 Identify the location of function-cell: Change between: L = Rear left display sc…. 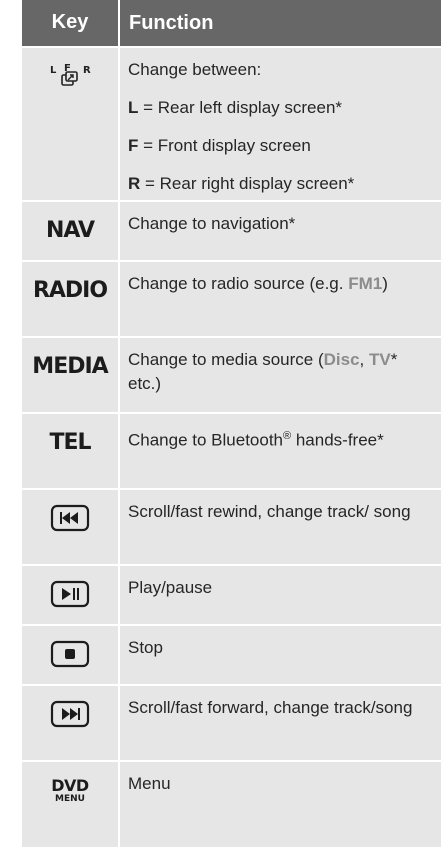
(279, 124).